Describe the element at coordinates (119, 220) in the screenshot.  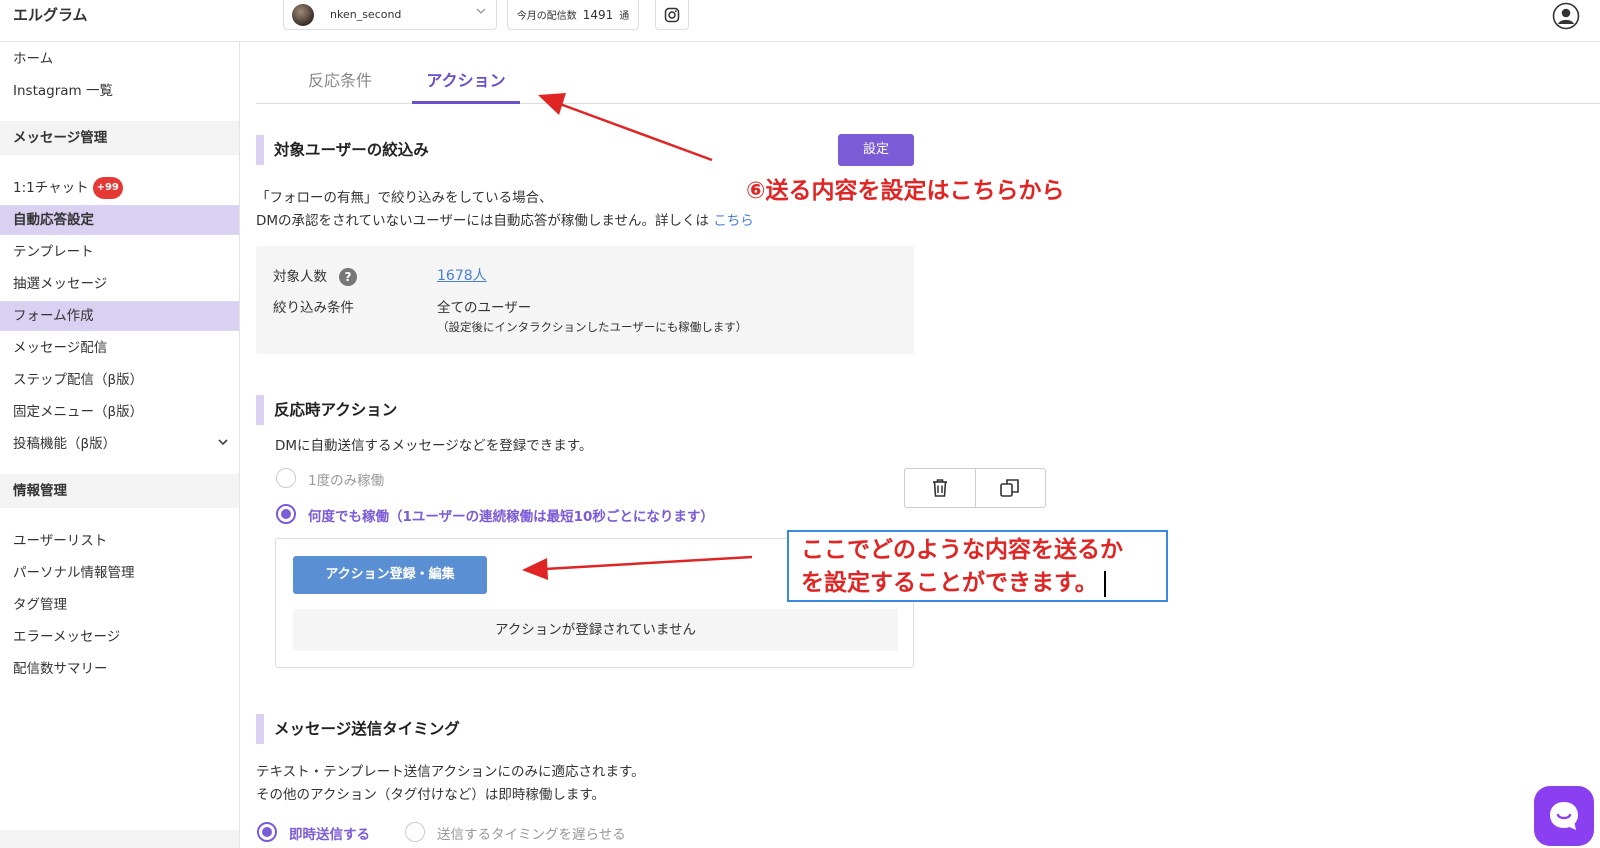
I see `sidebar-item-auto-reply: 自動応答設定` at that location.